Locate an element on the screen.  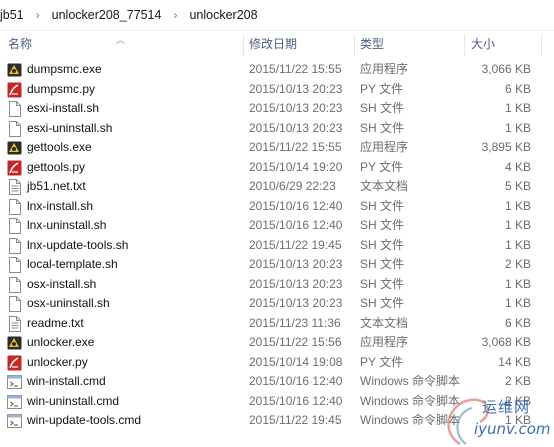
breadcrumb-item-unlocker208-77514: unlocker208_77514 is located at coordinates (107, 15).